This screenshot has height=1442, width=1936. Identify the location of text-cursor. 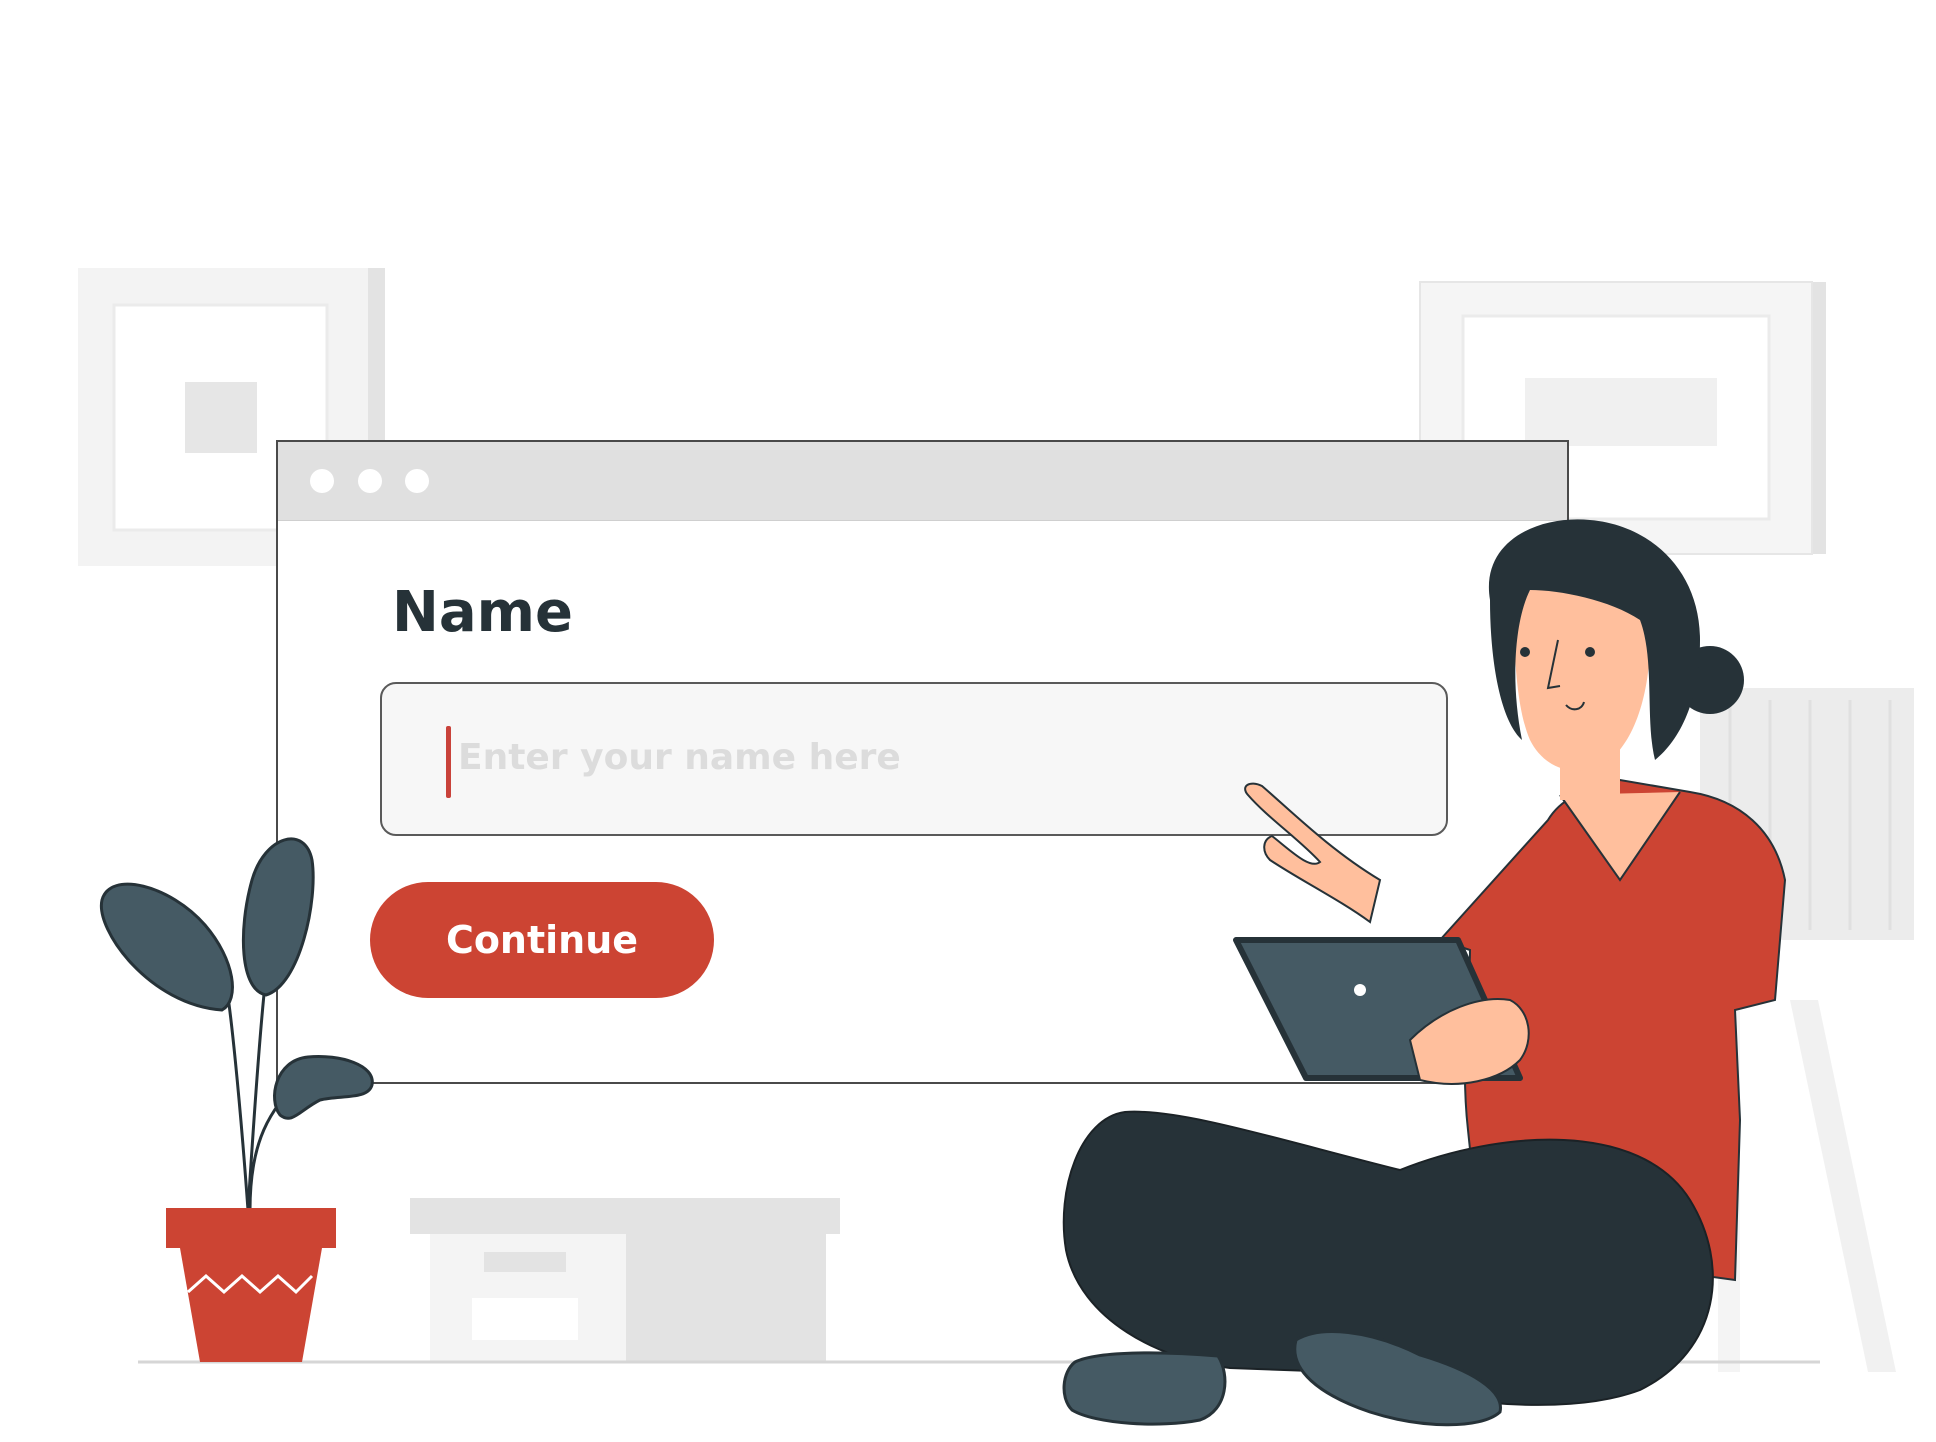
(448, 762).